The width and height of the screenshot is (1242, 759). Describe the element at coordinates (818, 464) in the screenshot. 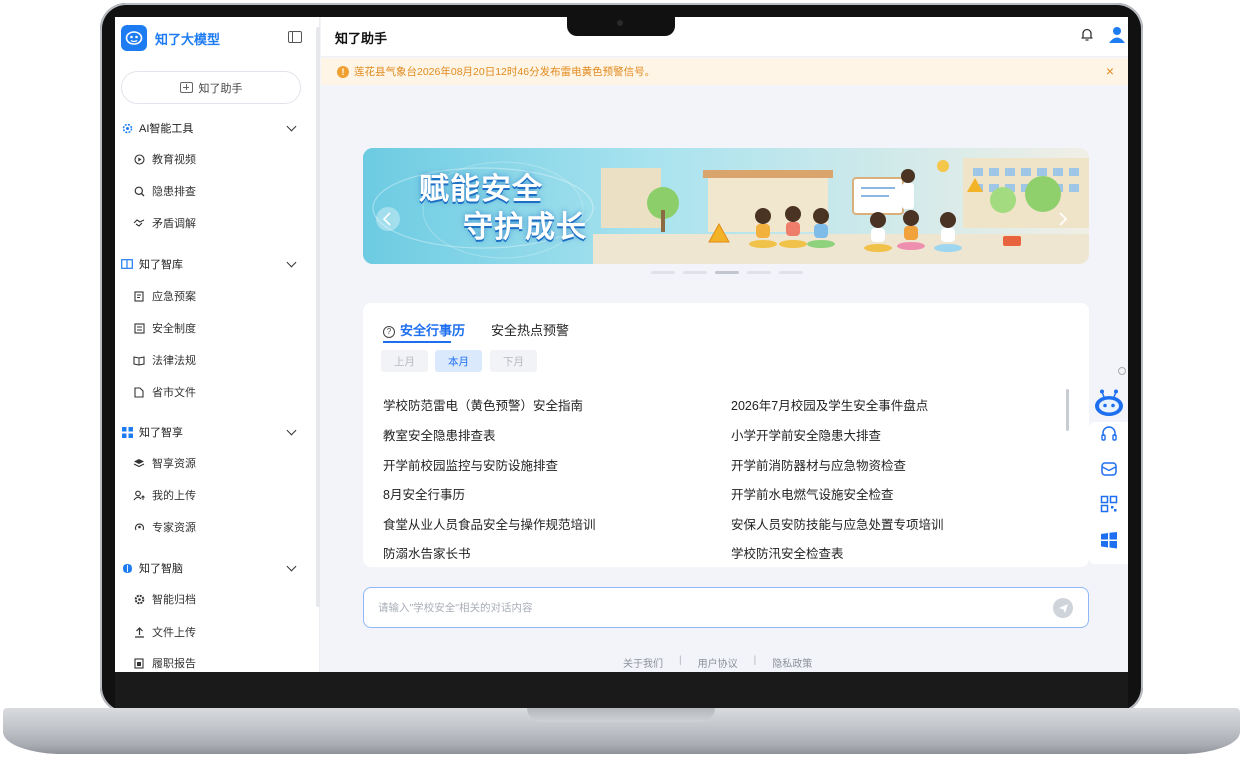

I see `list-item: 开学前消防器材与应急物资检查` at that location.